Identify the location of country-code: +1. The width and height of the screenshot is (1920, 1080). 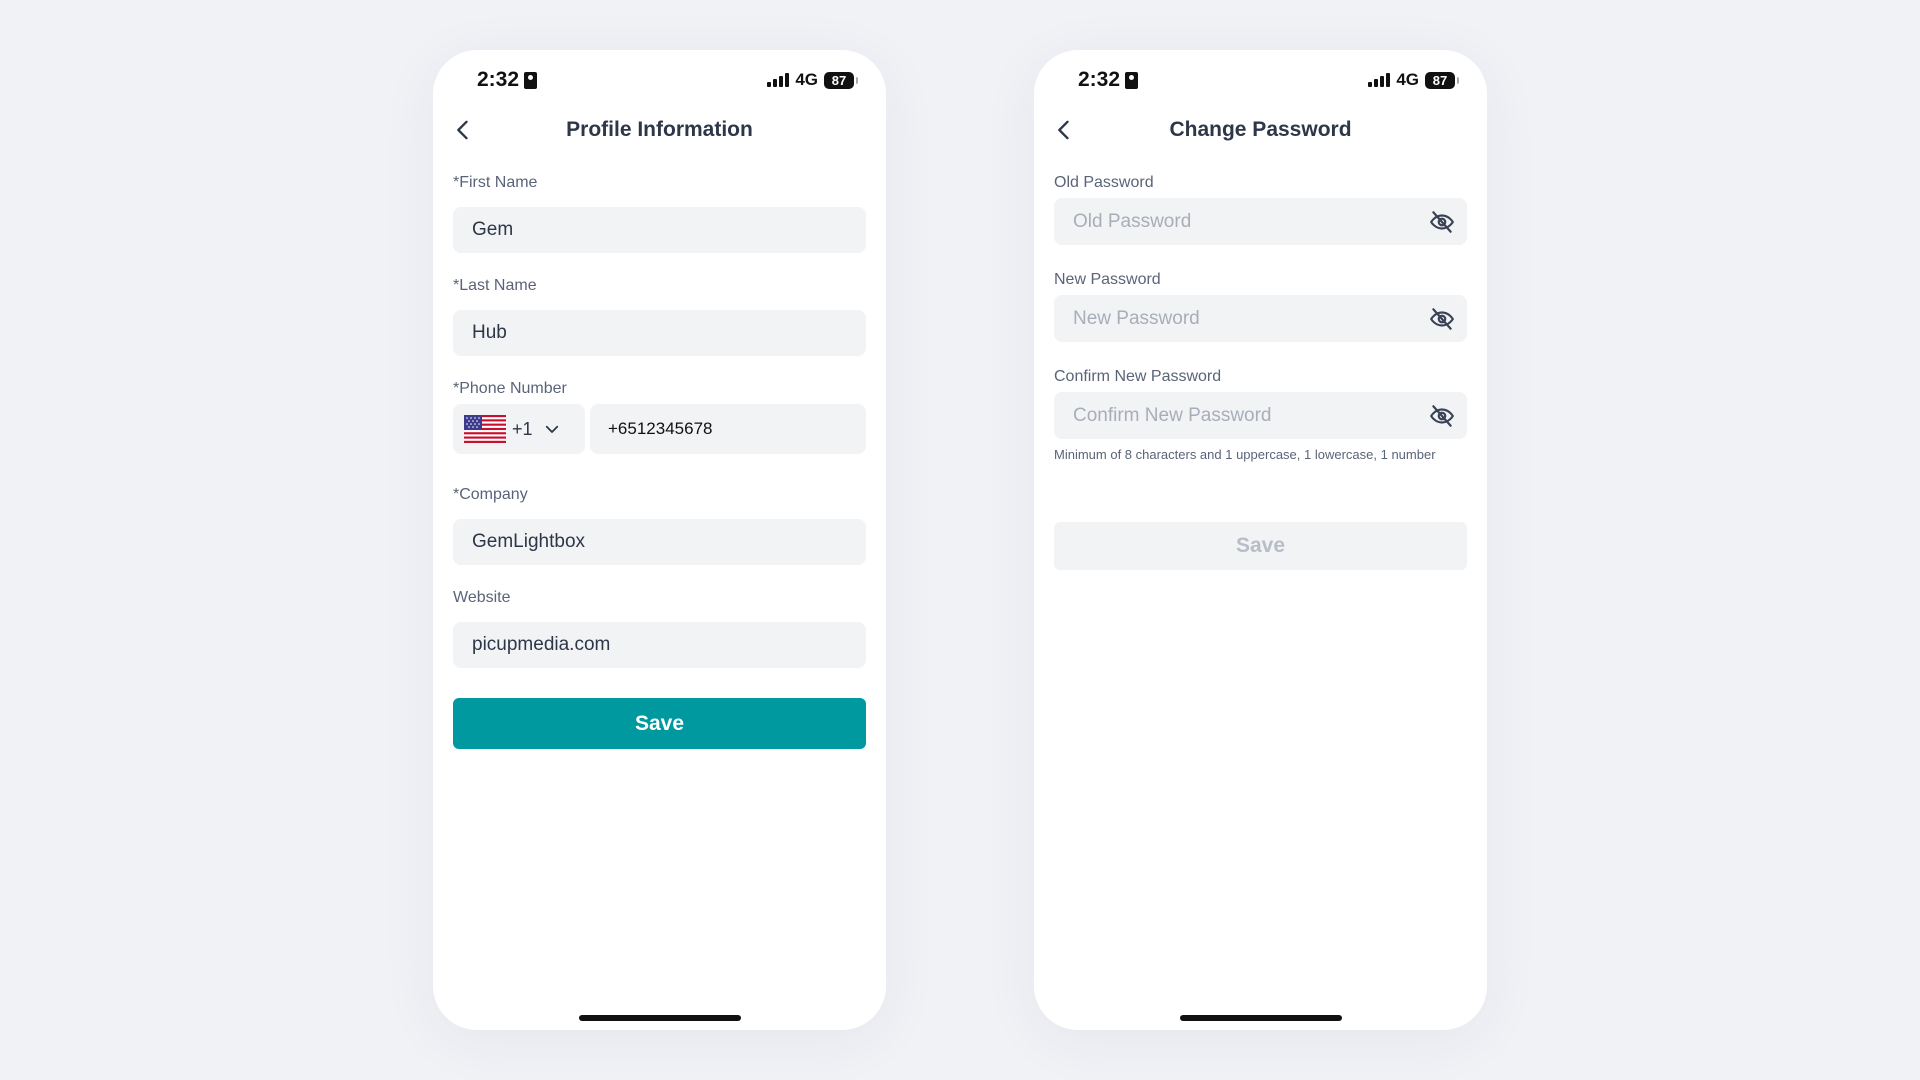
(522, 428).